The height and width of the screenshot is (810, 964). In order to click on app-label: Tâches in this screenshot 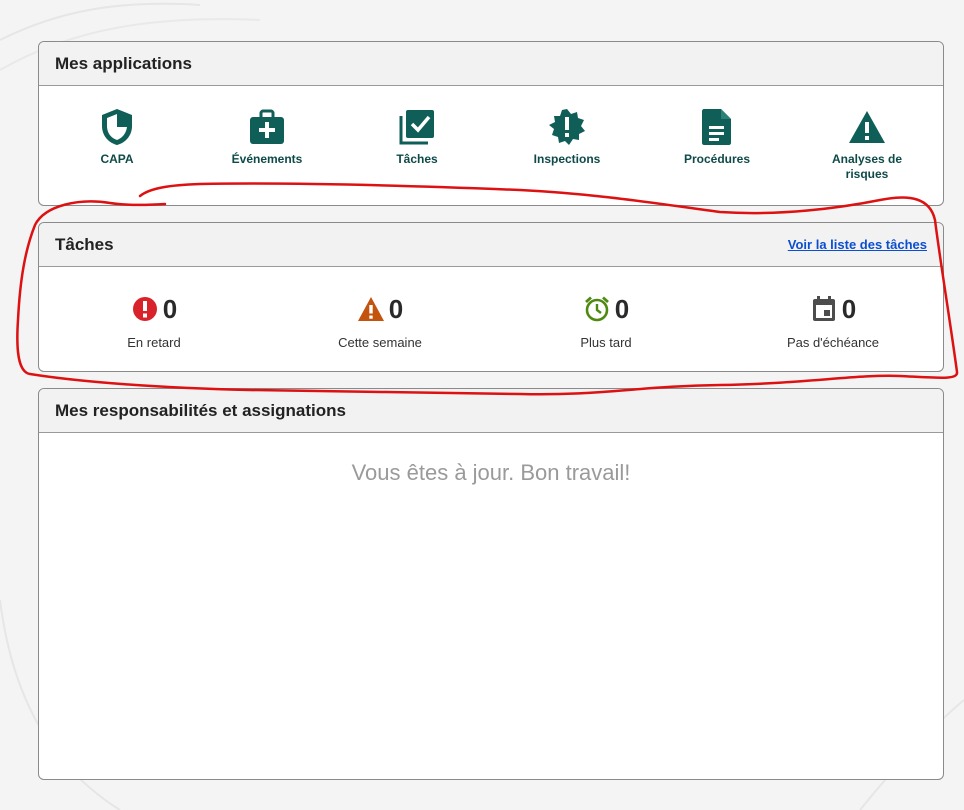, I will do `click(417, 159)`.